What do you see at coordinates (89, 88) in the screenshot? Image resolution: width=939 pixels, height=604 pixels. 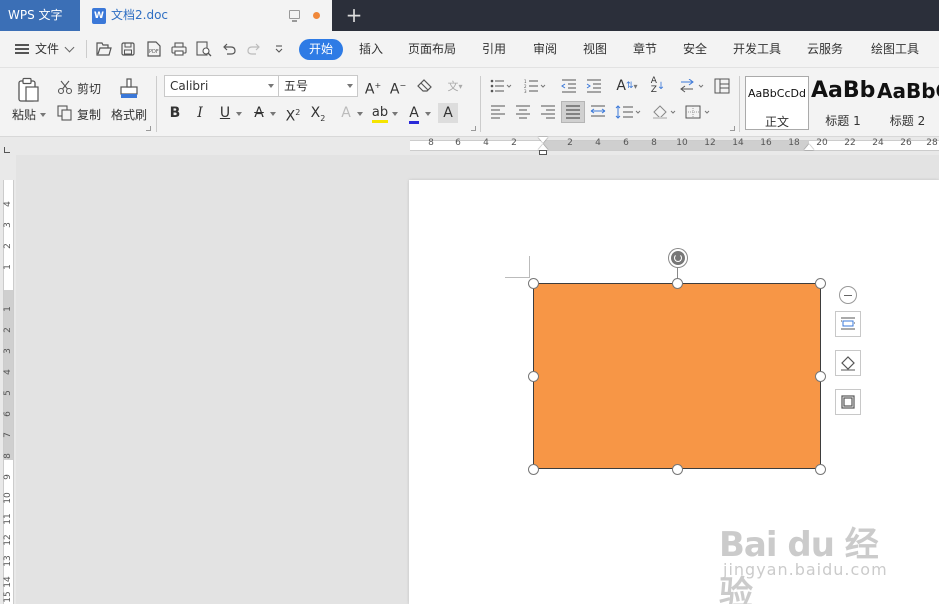 I see `cut-label: 剪切` at bounding box center [89, 88].